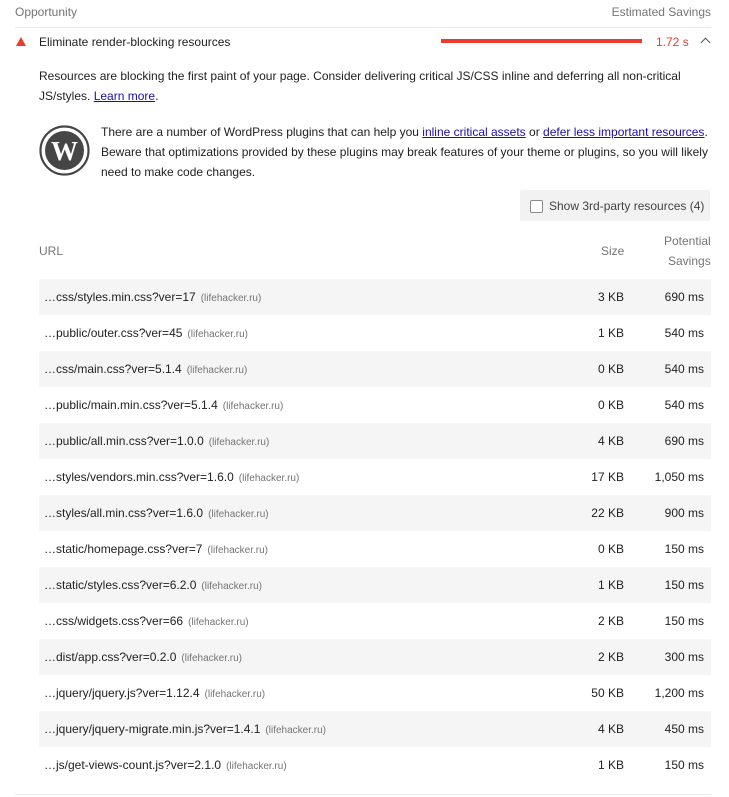 This screenshot has width=729, height=797. I want to click on resource-url: …css/widgets.css?ver=66, so click(114, 621).